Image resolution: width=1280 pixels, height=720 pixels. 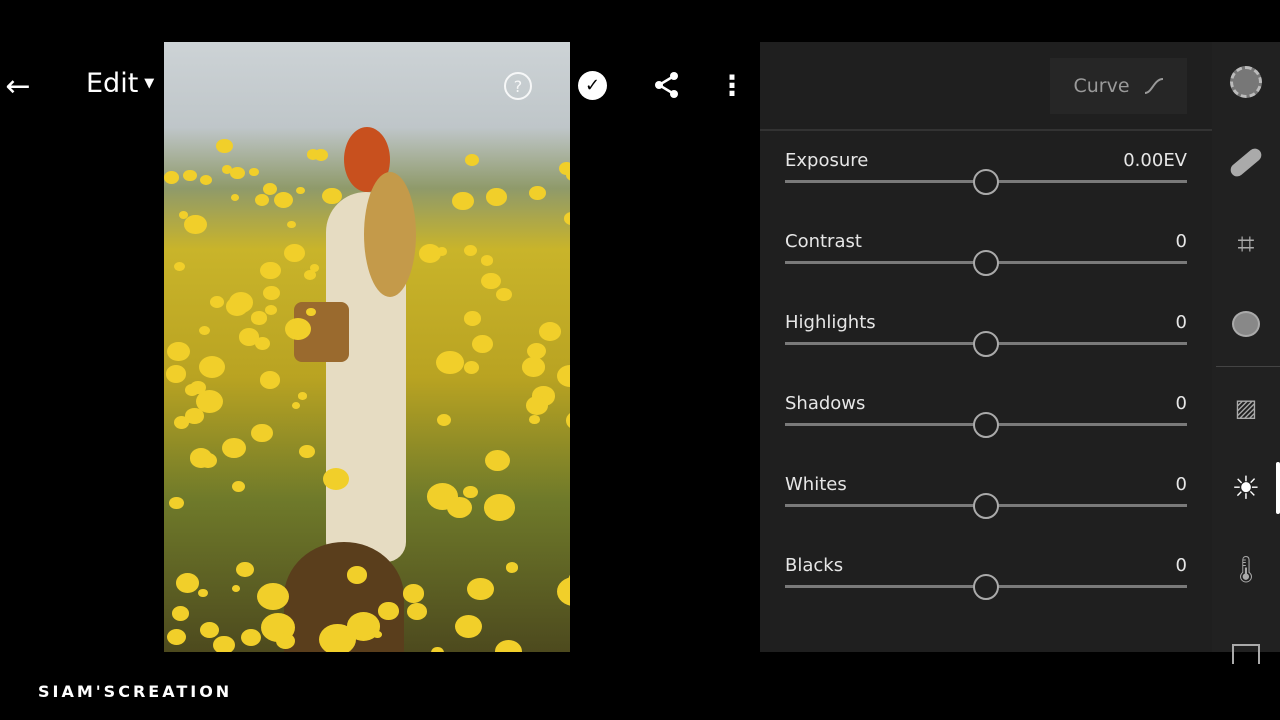 What do you see at coordinates (823, 241) in the screenshot?
I see `slider-label: Contrast` at bounding box center [823, 241].